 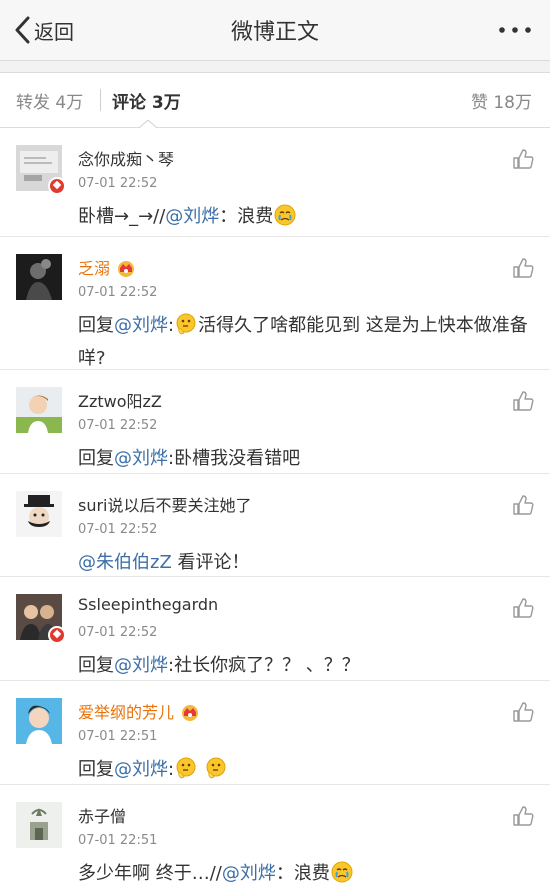 I want to click on comment-item: 赤子僧 07-01 22:51 多少年啊 终于…//@刘烨：浪费, so click(x=275, y=837).